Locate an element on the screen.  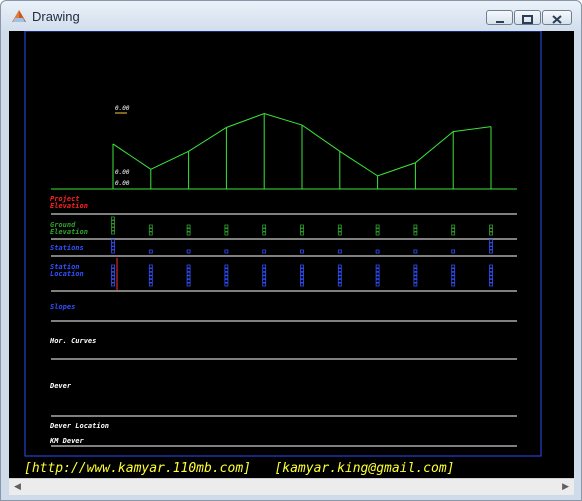
elevation-label-1: 0.00 is located at coordinates (122, 172).